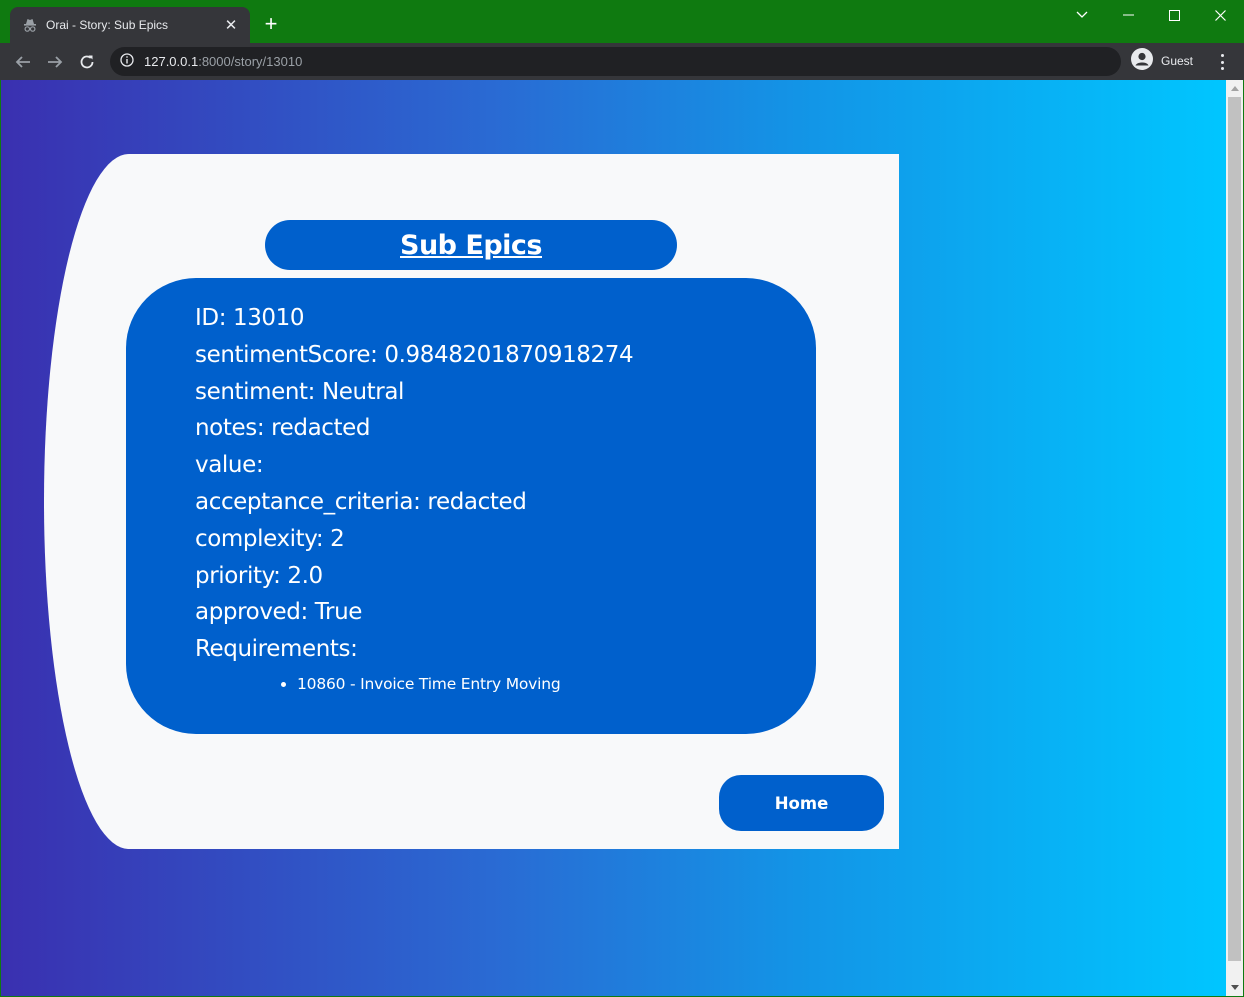 This screenshot has width=1244, height=997. What do you see at coordinates (622, 21) in the screenshot?
I see `browser-titlebar: Orai - Story: Sub Epics ✕ +` at bounding box center [622, 21].